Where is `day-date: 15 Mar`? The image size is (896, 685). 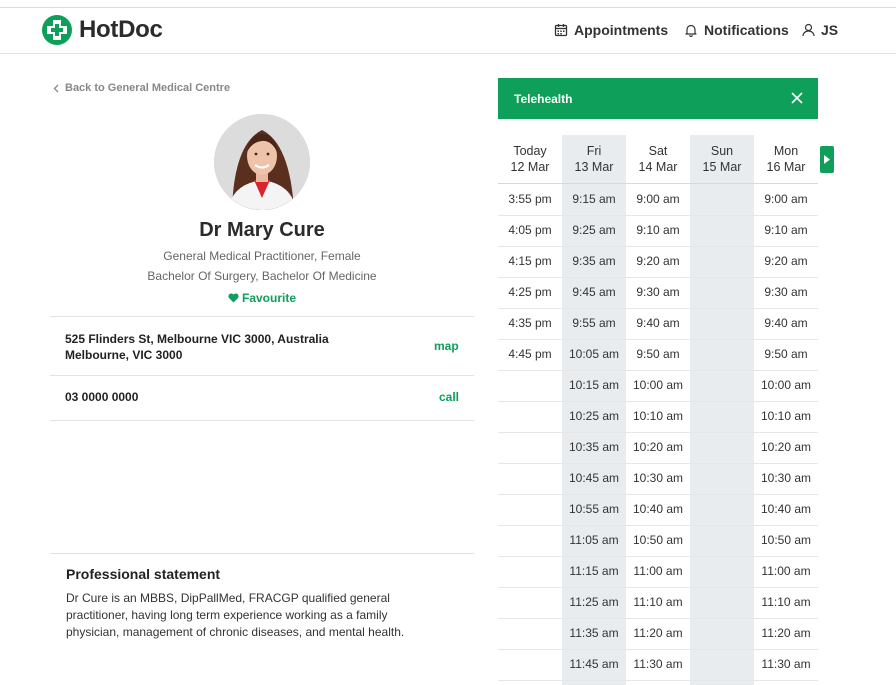 day-date: 15 Mar is located at coordinates (722, 167).